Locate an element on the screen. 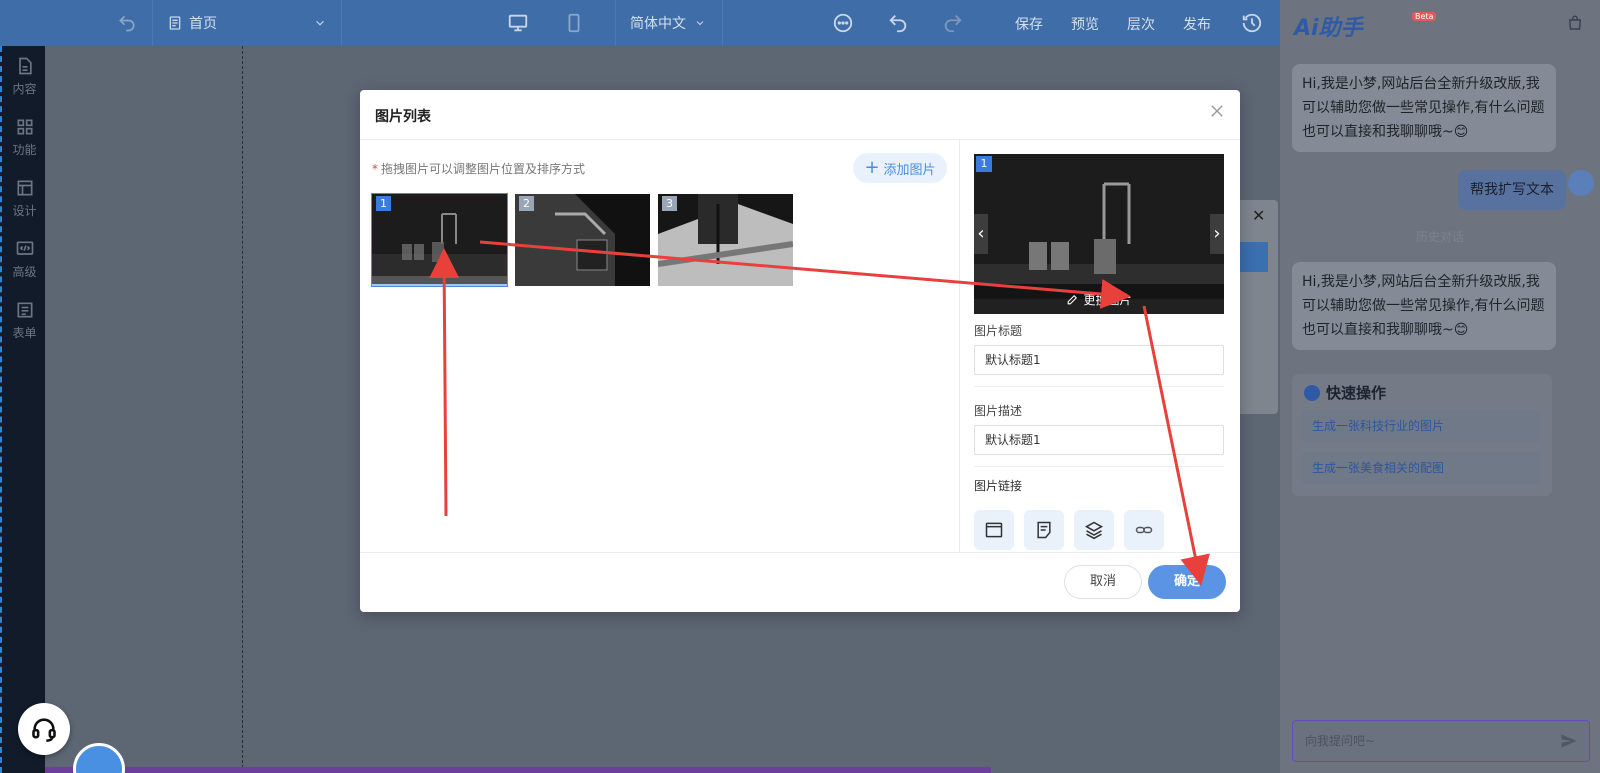  add-image-button: + 添加图片 is located at coordinates (900, 168).